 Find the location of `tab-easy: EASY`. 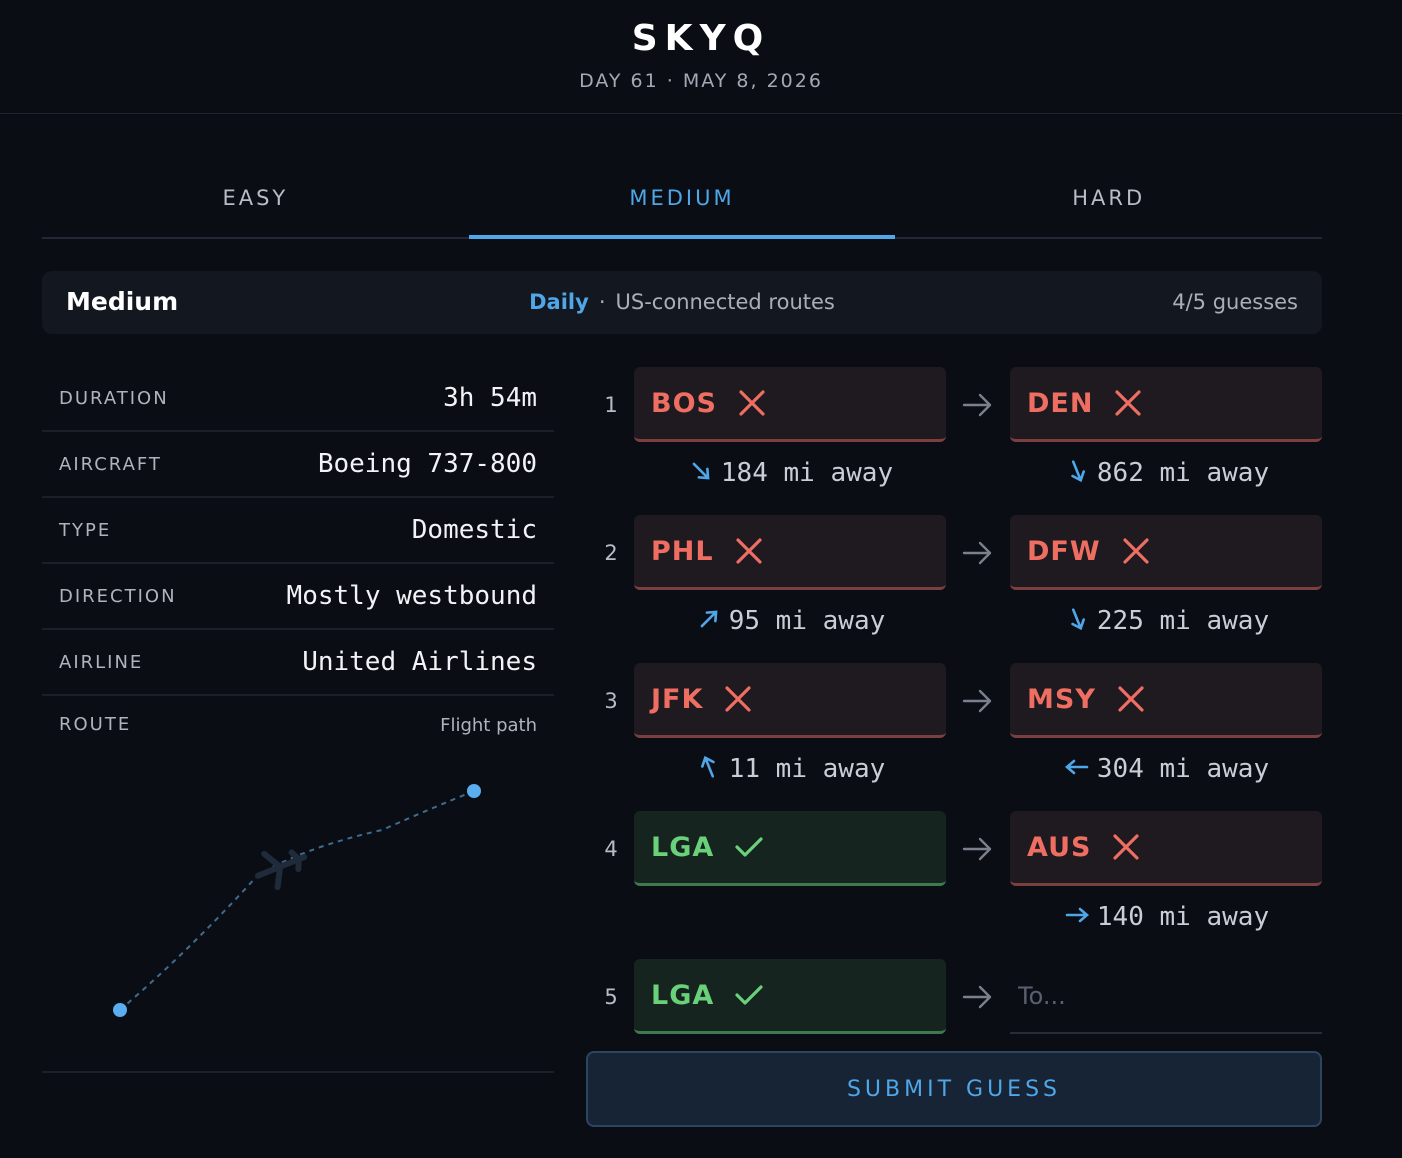

tab-easy: EASY is located at coordinates (255, 193).